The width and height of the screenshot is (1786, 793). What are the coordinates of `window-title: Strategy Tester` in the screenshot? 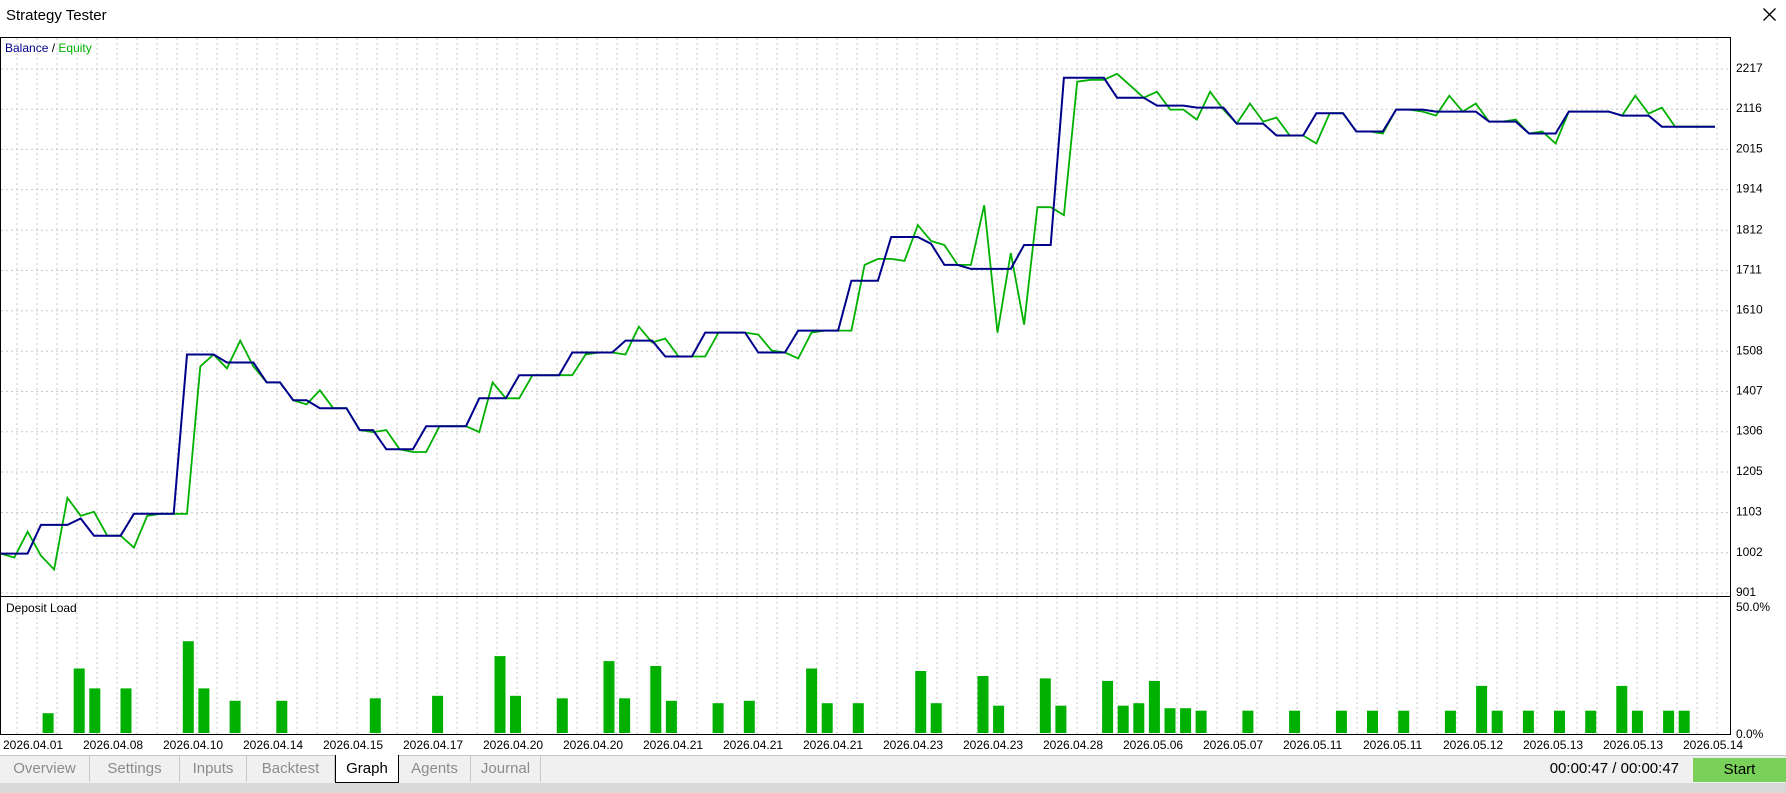 It's located at (56, 15).